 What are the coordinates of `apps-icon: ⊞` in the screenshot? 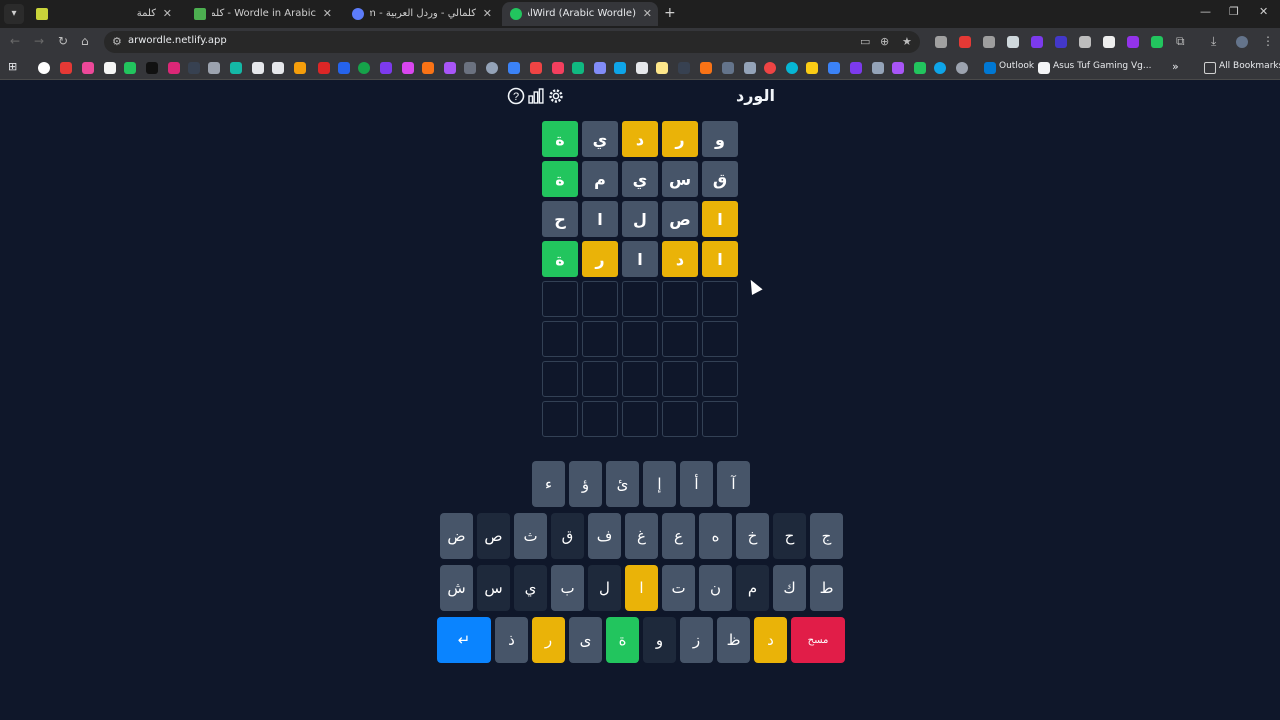 It's located at (12, 66).